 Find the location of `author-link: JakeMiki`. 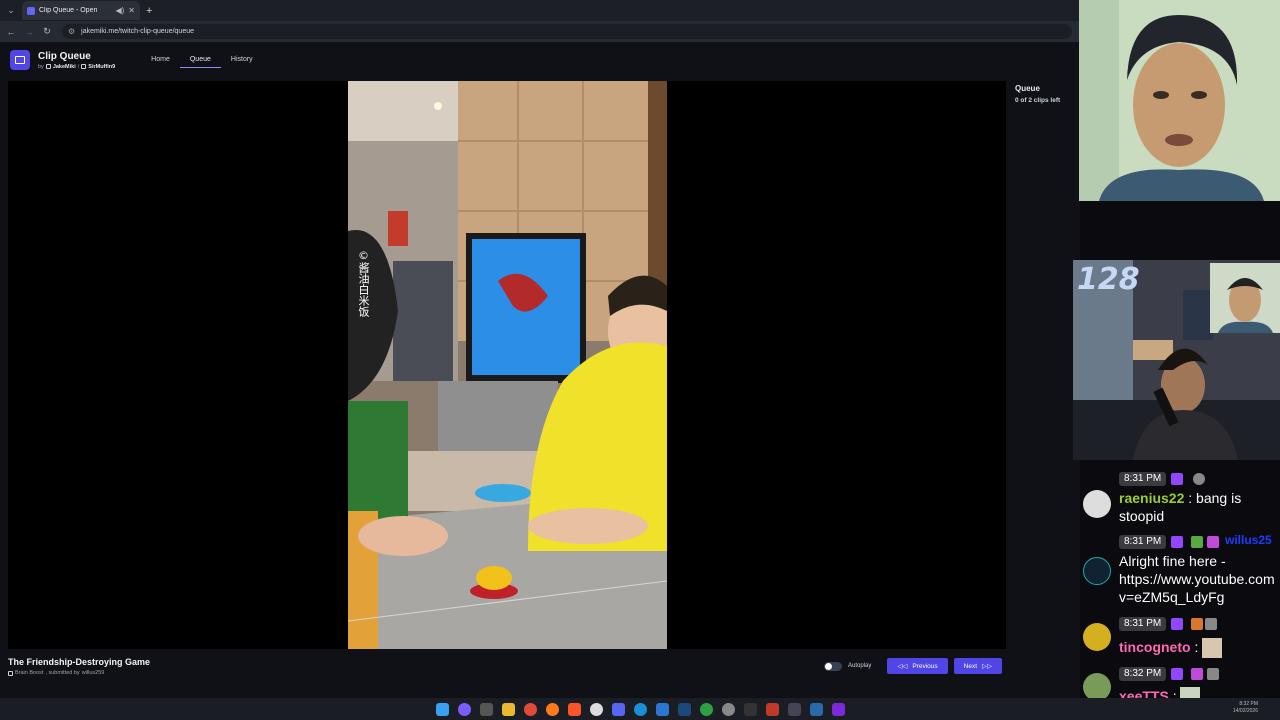

author-link: JakeMiki is located at coordinates (64, 67).